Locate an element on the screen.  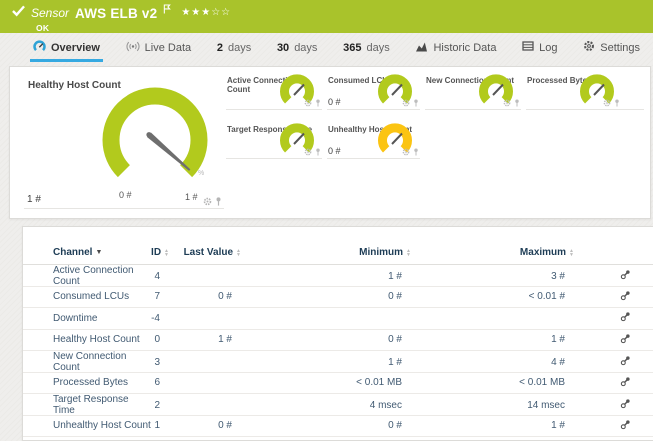
table-row: Target Response Time 2 4 msec 14 msec is located at coordinates (338, 405).